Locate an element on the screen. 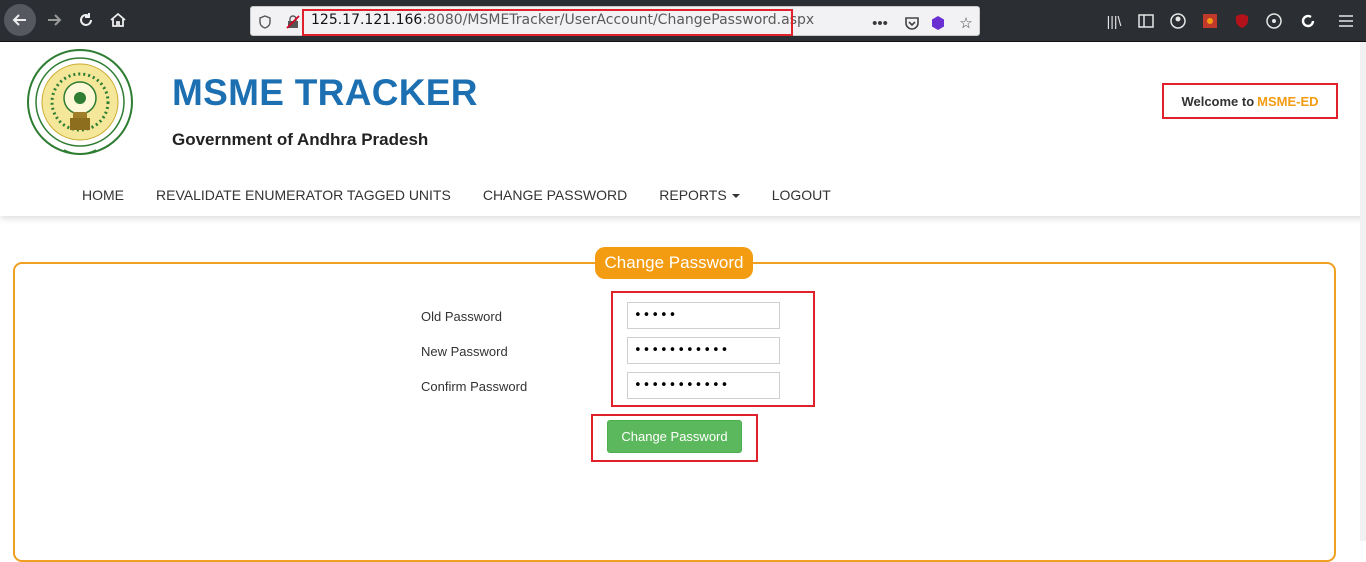  reload-button is located at coordinates (86, 20).